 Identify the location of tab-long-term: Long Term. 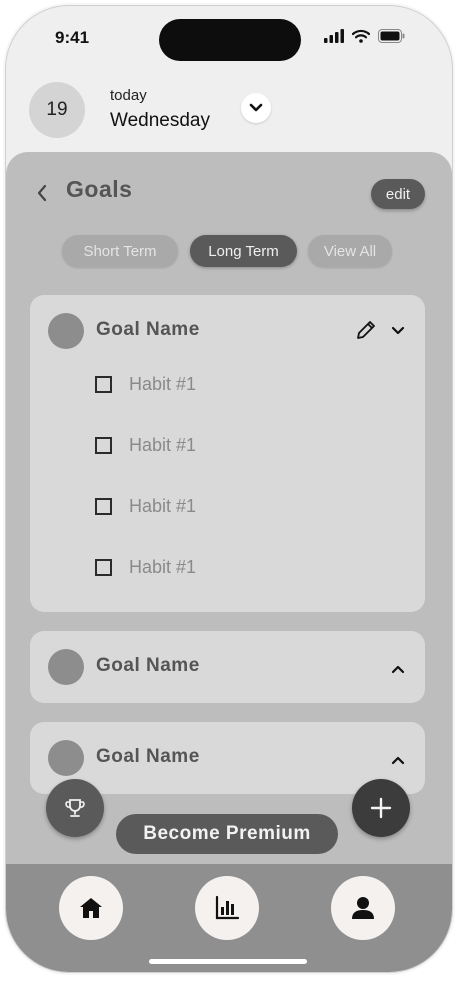
(243, 251).